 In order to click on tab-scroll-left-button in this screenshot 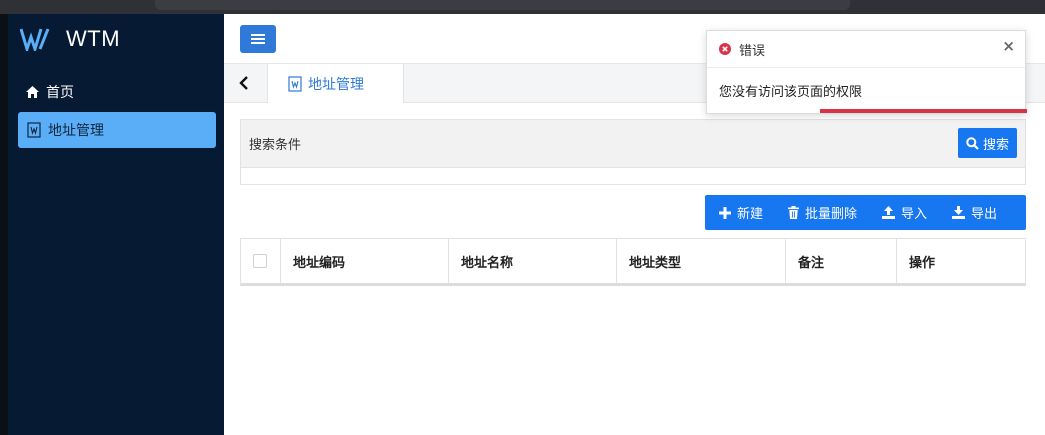, I will do `click(244, 83)`.